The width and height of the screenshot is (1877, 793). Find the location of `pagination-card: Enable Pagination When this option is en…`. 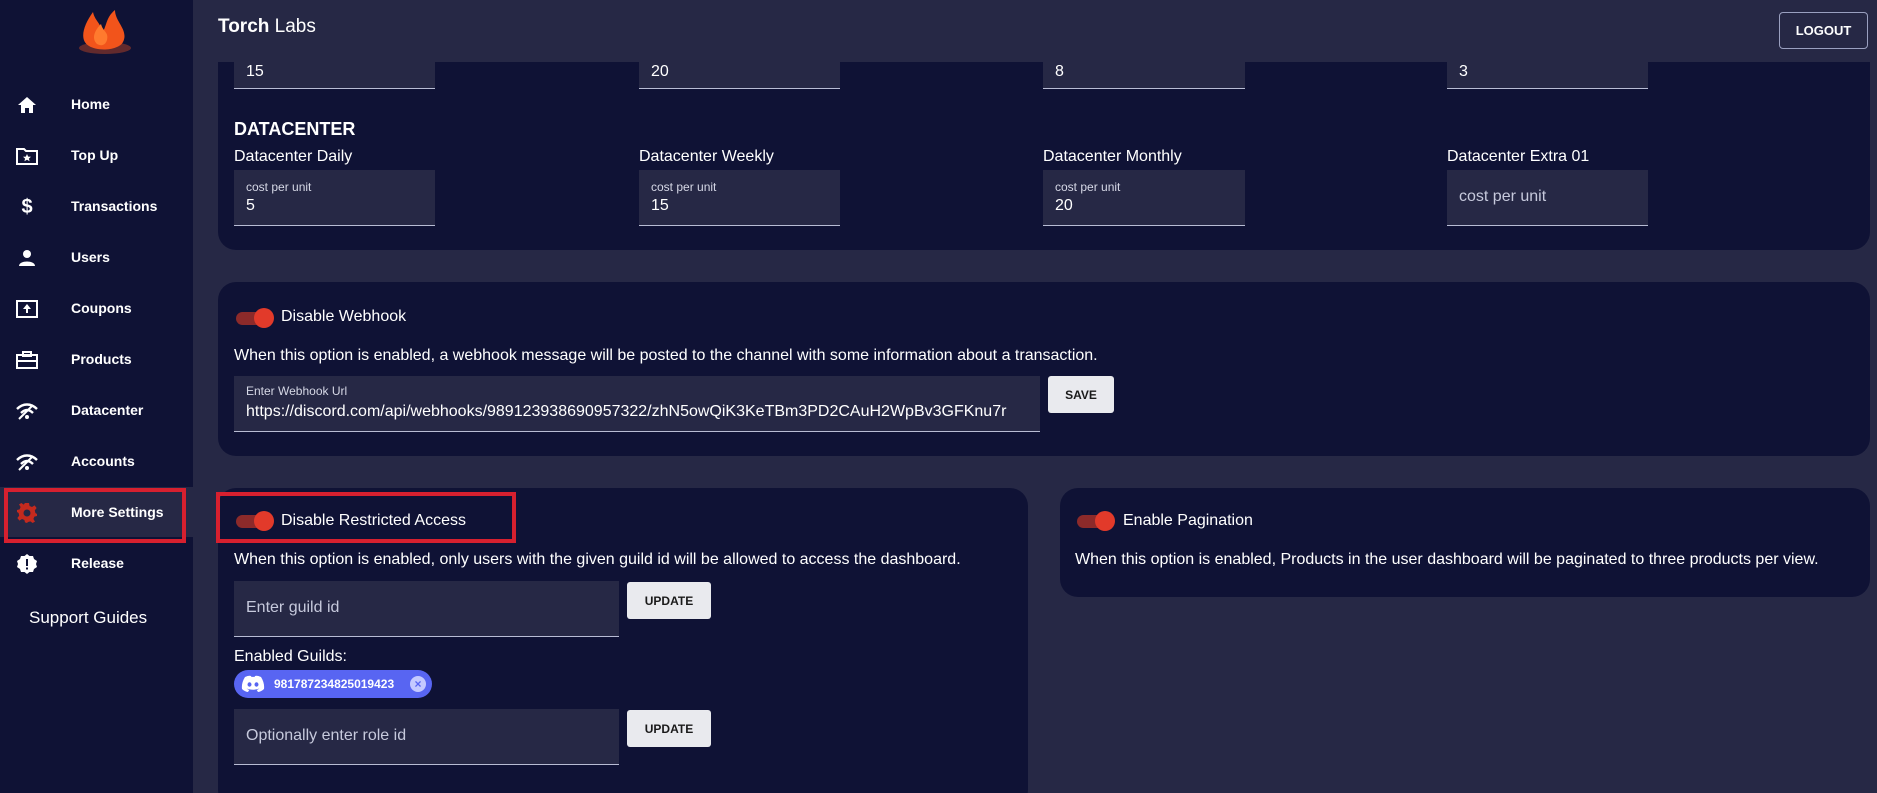

pagination-card: Enable Pagination When this option is en… is located at coordinates (1465, 542).